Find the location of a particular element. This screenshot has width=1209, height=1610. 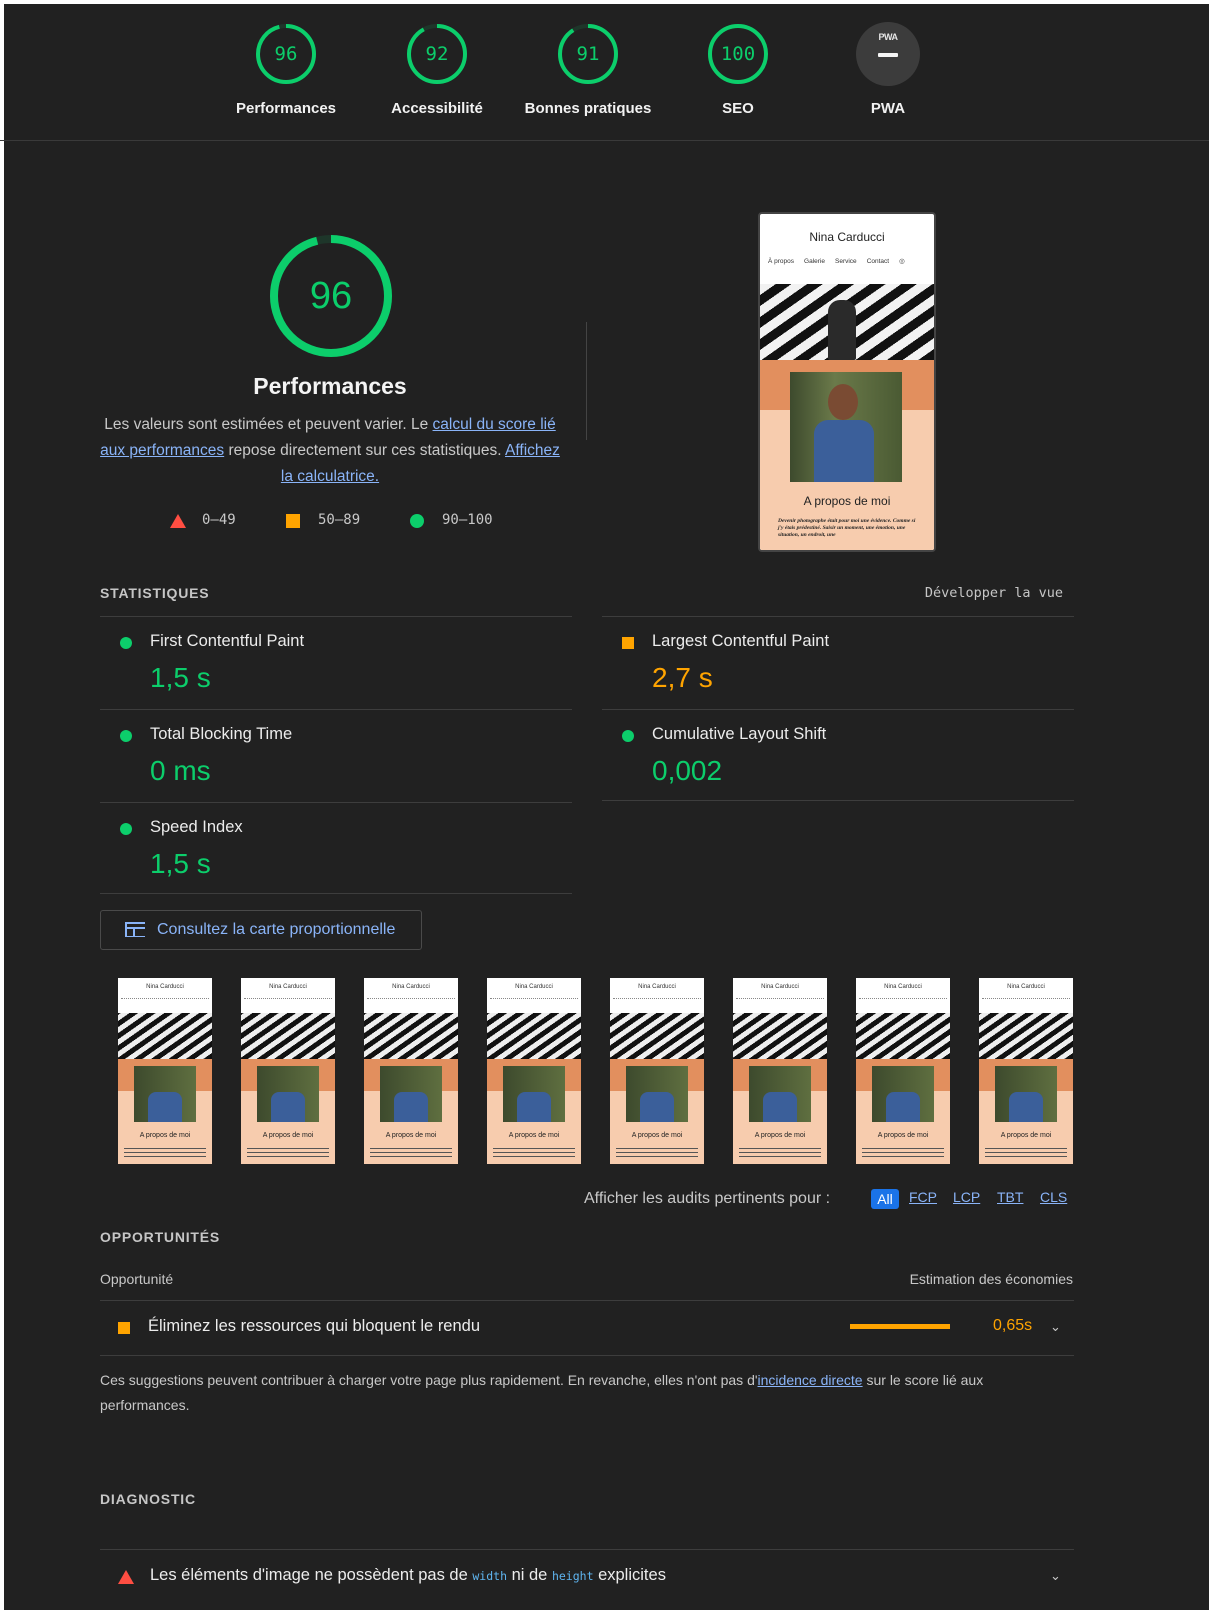

filter-chip-cls: CLS is located at coordinates (1053, 1197).